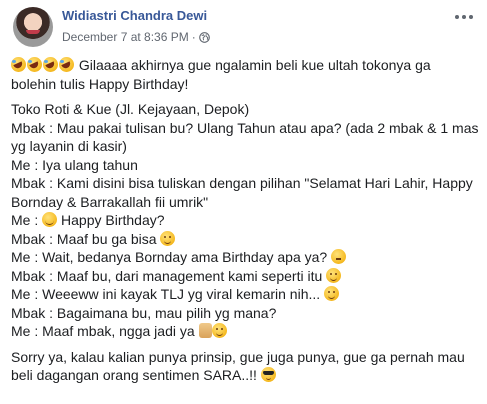 This screenshot has height=404, width=487. Describe the element at coordinates (268, 374) in the screenshot. I see `sunglasses-emoji` at that location.